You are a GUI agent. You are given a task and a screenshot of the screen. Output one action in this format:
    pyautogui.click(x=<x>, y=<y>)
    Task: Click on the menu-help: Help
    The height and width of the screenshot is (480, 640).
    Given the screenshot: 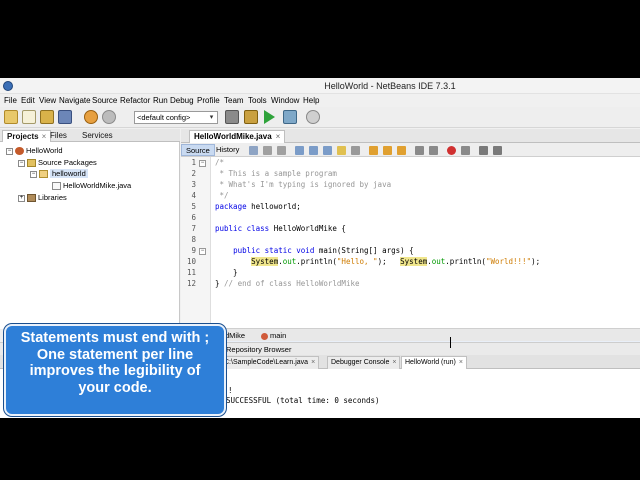 What is the action you would take?
    pyautogui.click(x=311, y=100)
    